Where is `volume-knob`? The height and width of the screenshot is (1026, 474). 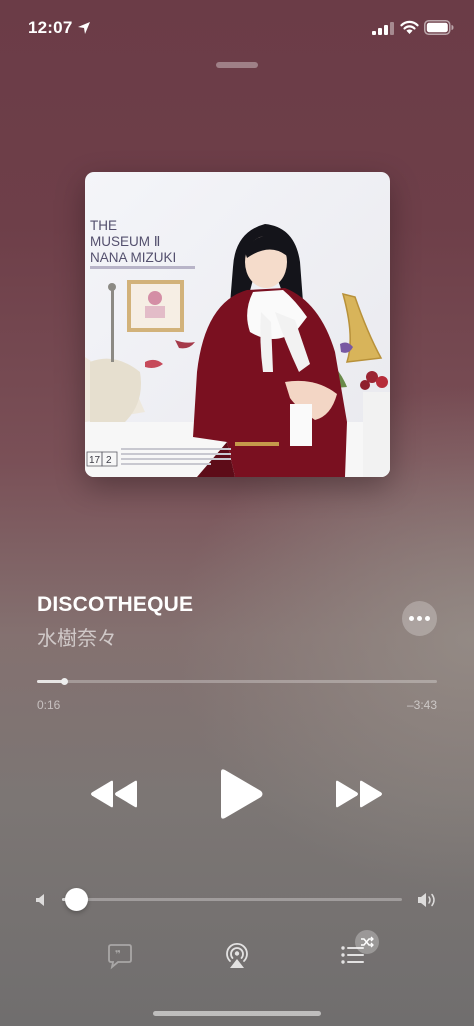
volume-knob is located at coordinates (76, 899).